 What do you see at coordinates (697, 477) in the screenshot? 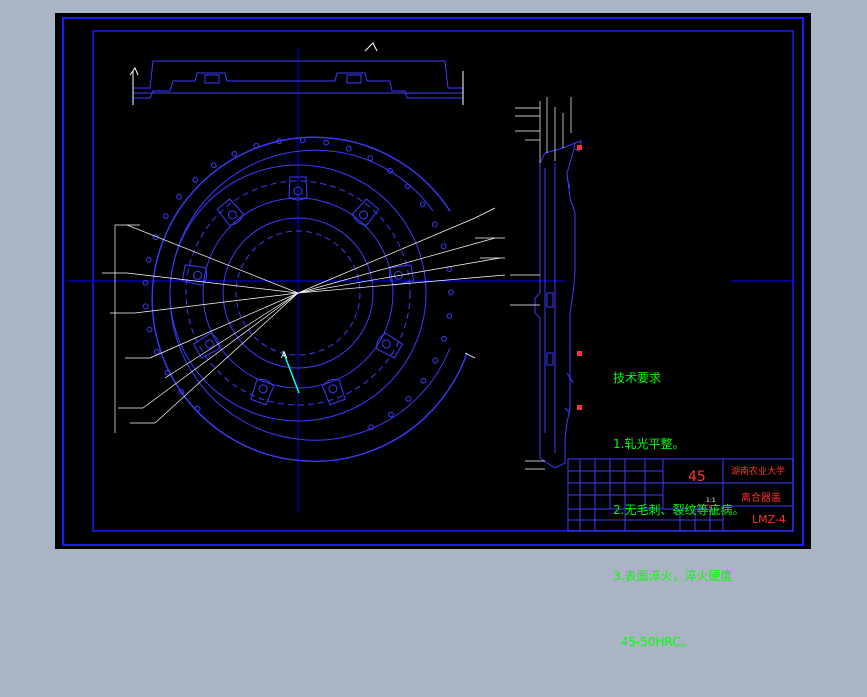
I see `material-cell: 45` at bounding box center [697, 477].